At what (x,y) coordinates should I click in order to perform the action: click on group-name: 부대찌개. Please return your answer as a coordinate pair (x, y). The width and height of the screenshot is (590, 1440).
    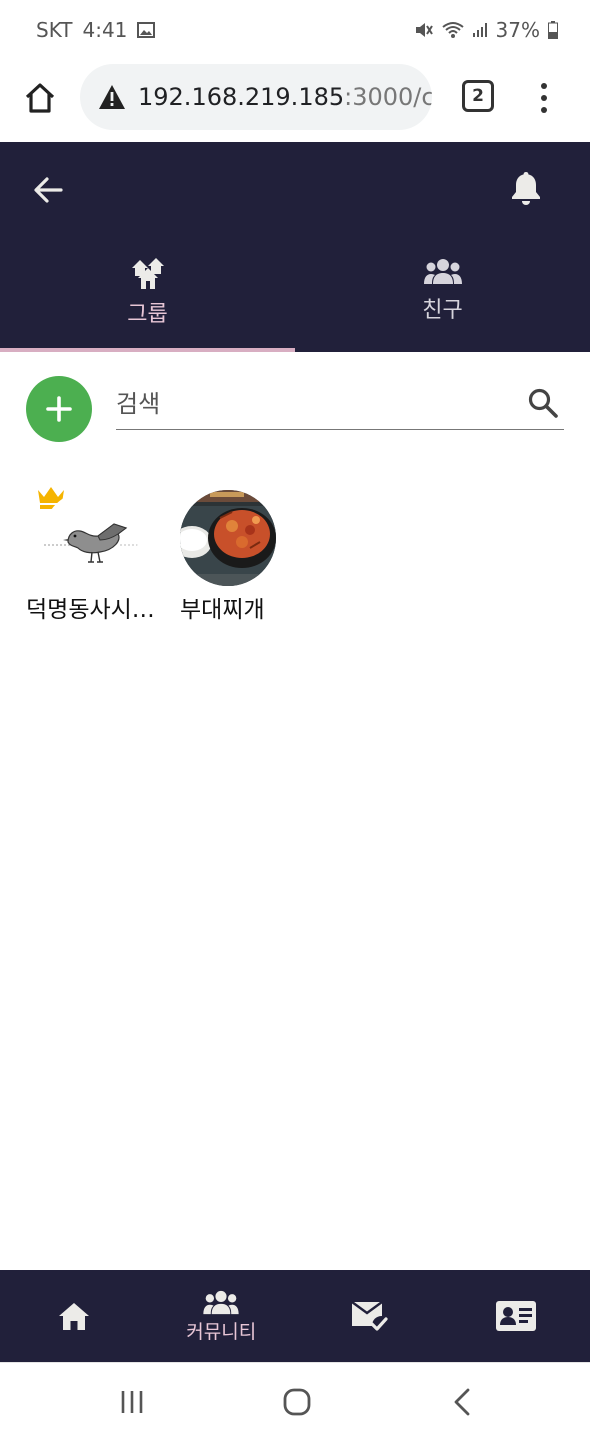
    Looking at the image, I should click on (222, 610).